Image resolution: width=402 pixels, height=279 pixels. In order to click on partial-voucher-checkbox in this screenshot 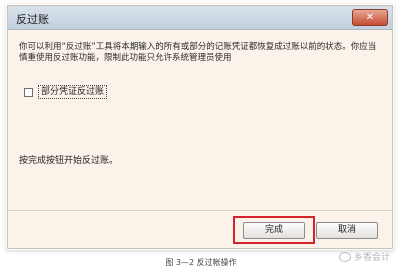, I will do `click(28, 92)`.